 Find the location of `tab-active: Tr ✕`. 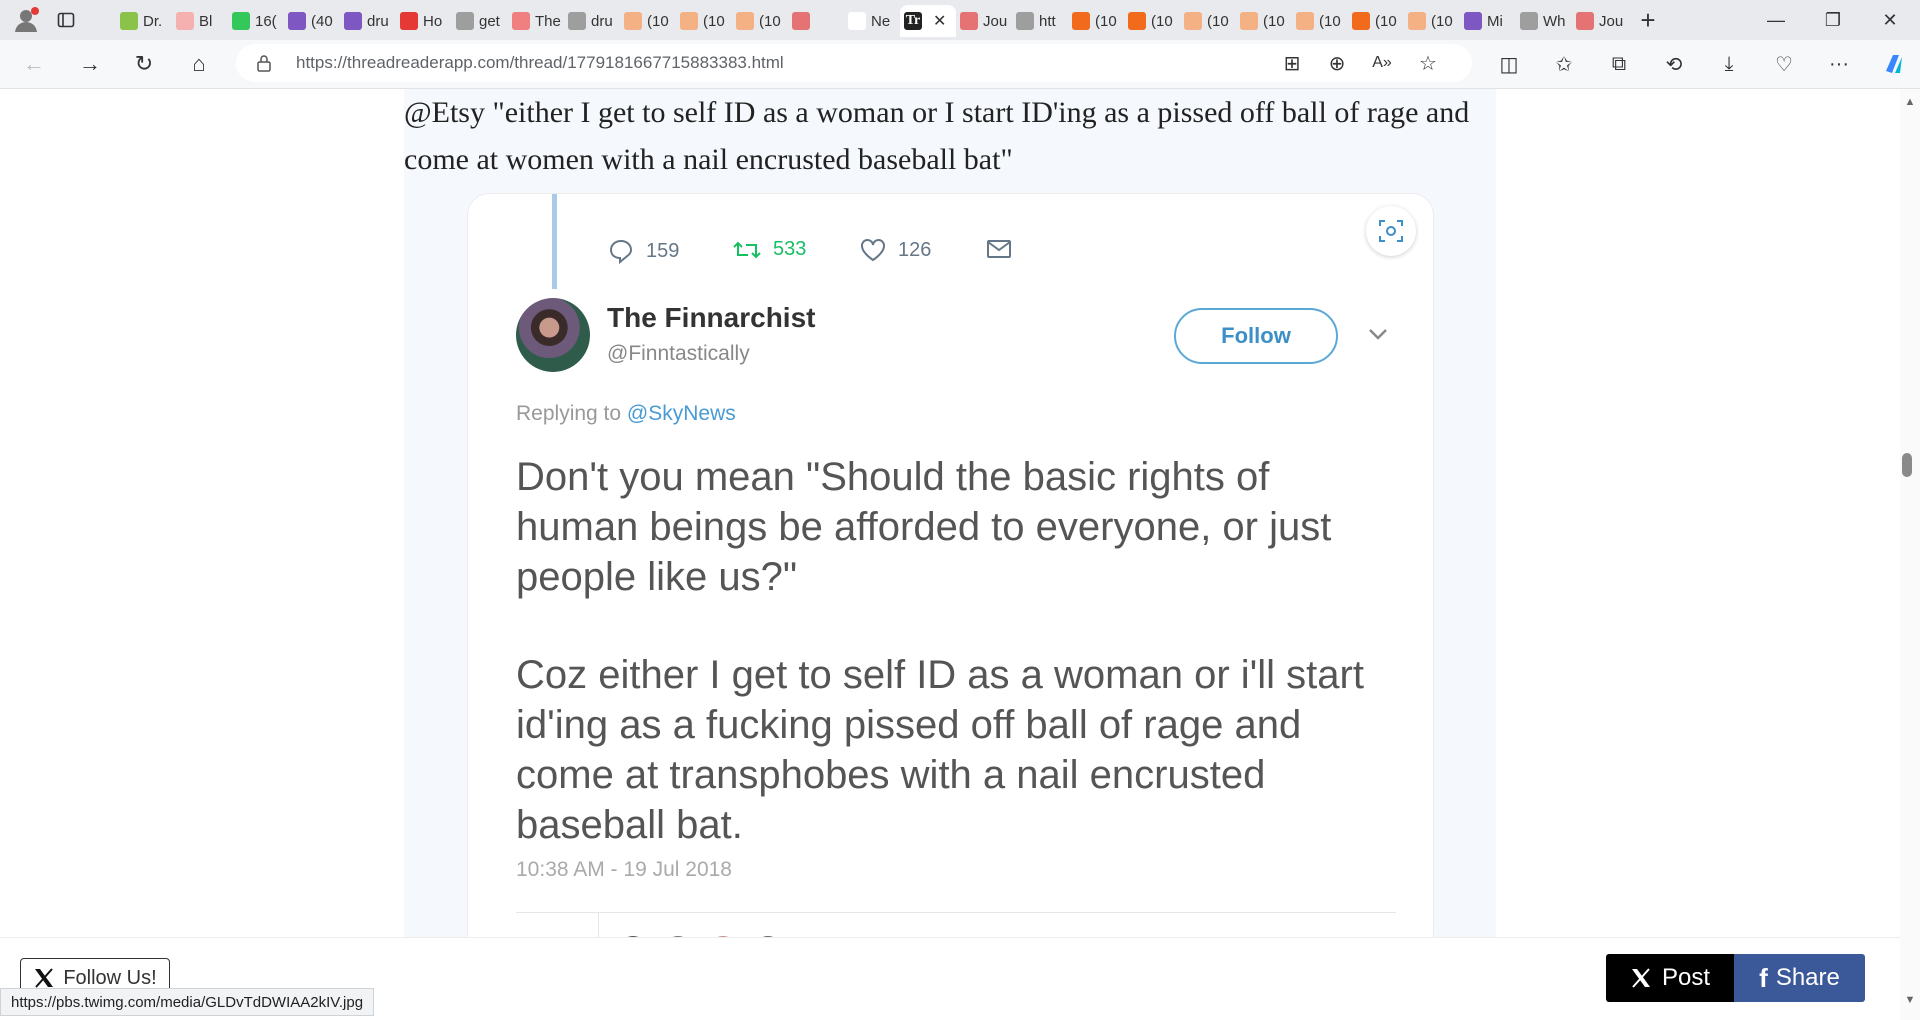

tab-active: Tr ✕ is located at coordinates (928, 21).